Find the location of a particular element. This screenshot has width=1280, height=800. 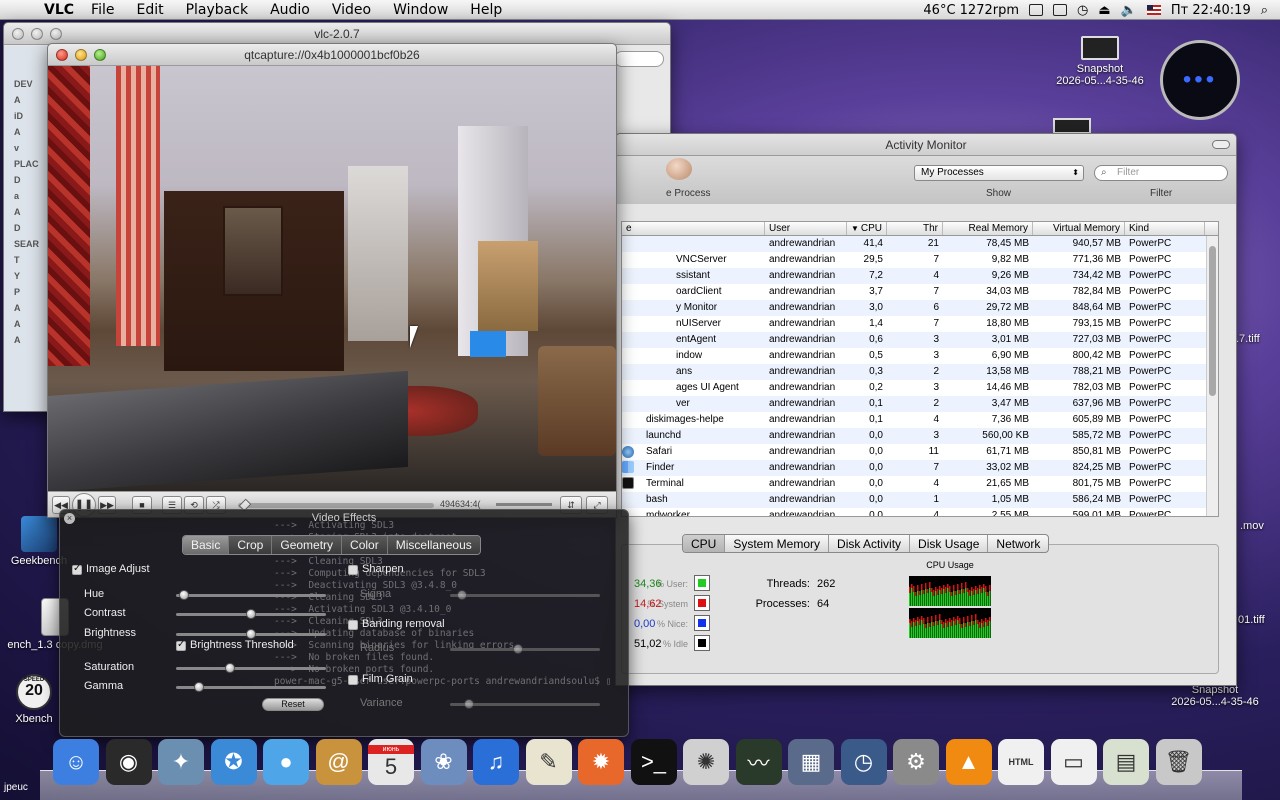

filter-search-input: ⌕ Filter is located at coordinates (1161, 173).